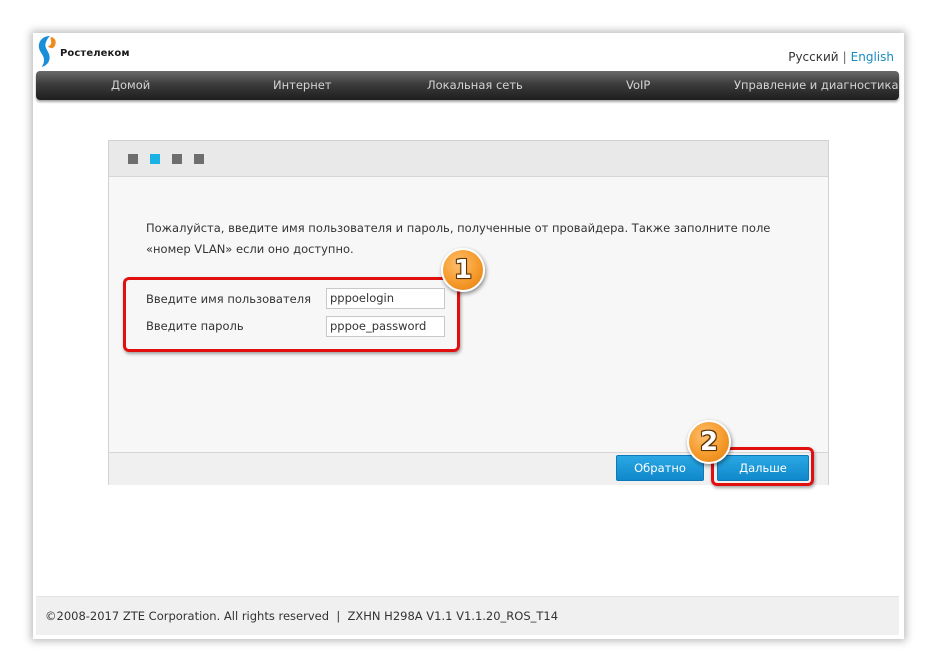 This screenshot has width=938, height=671. I want to click on nav-item-voip: VoIP, so click(638, 85).